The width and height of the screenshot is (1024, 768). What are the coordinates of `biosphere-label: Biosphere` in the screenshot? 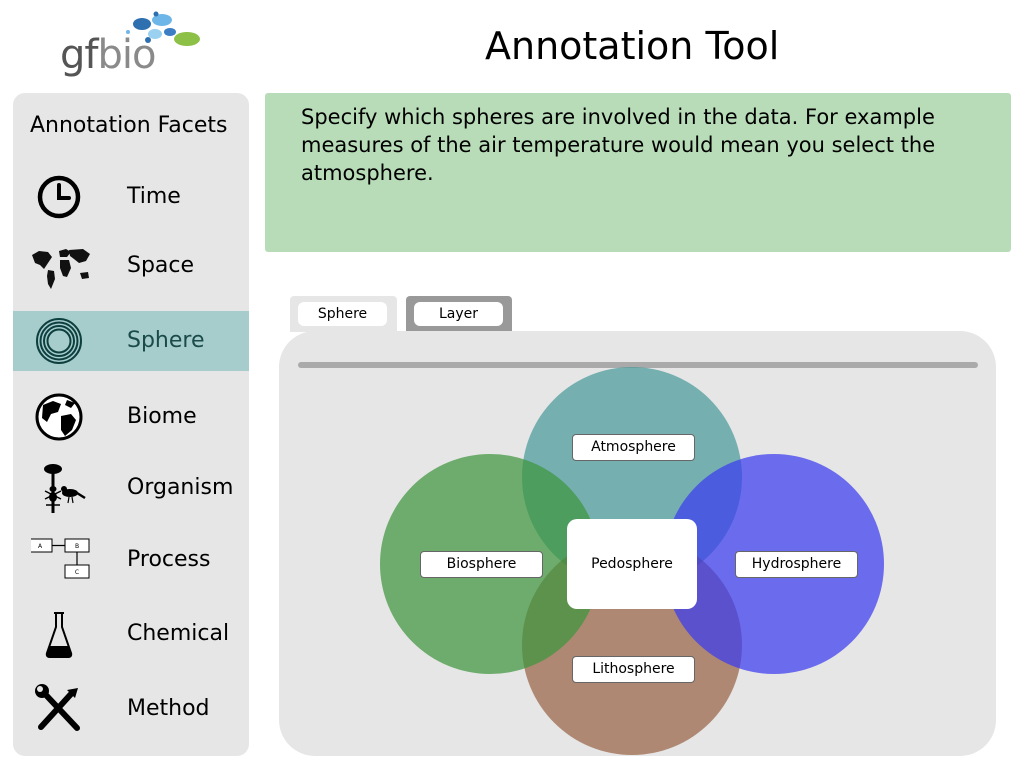 It's located at (481, 564).